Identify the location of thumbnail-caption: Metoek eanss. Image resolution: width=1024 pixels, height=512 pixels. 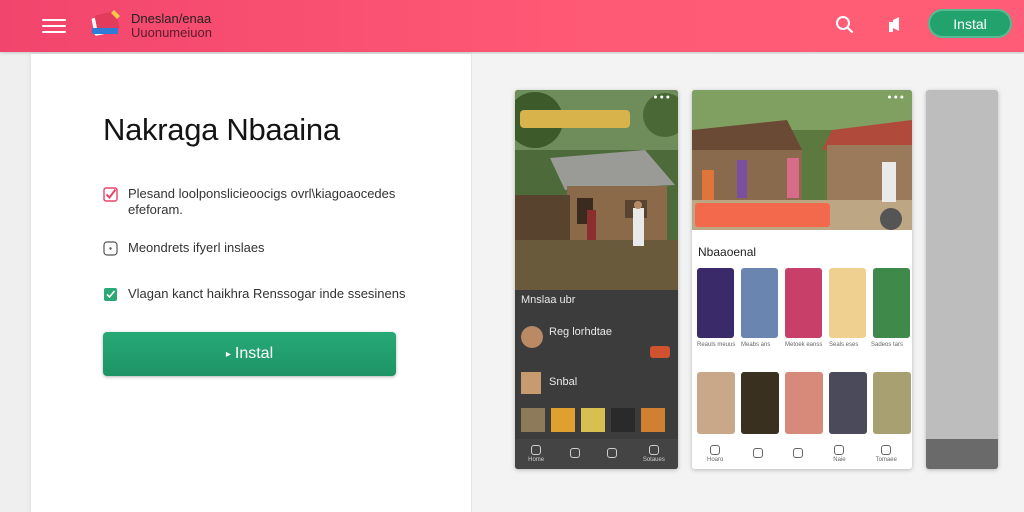
(804, 345).